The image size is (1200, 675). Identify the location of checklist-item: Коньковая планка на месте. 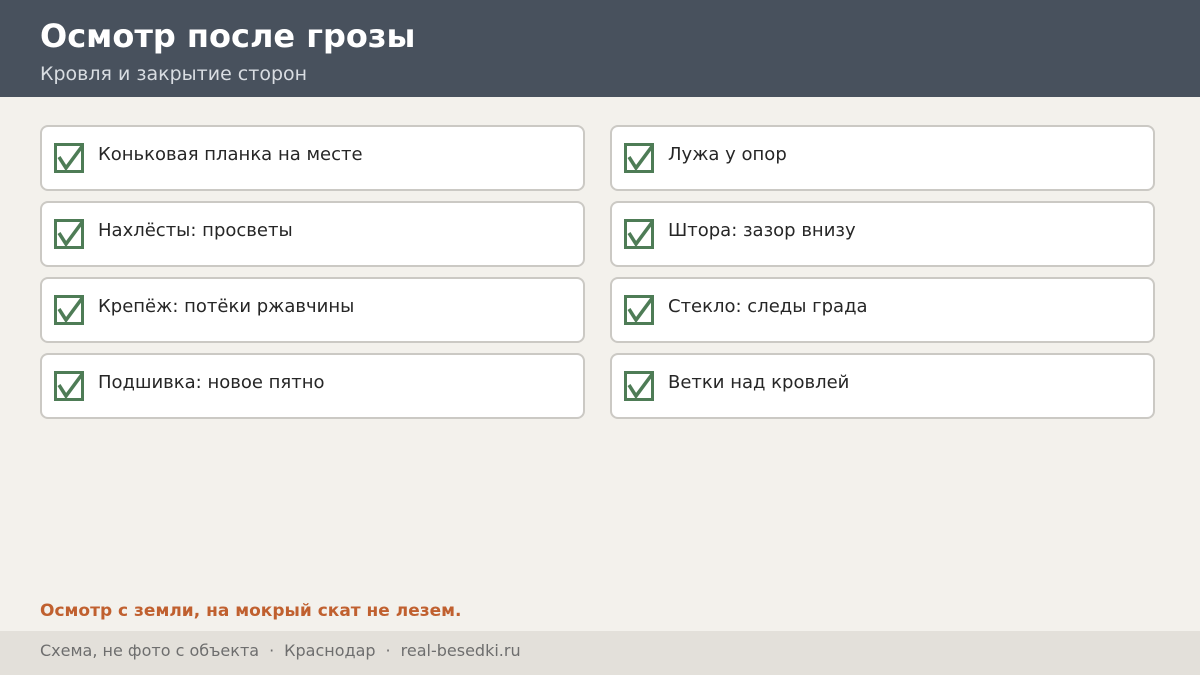
(312, 158).